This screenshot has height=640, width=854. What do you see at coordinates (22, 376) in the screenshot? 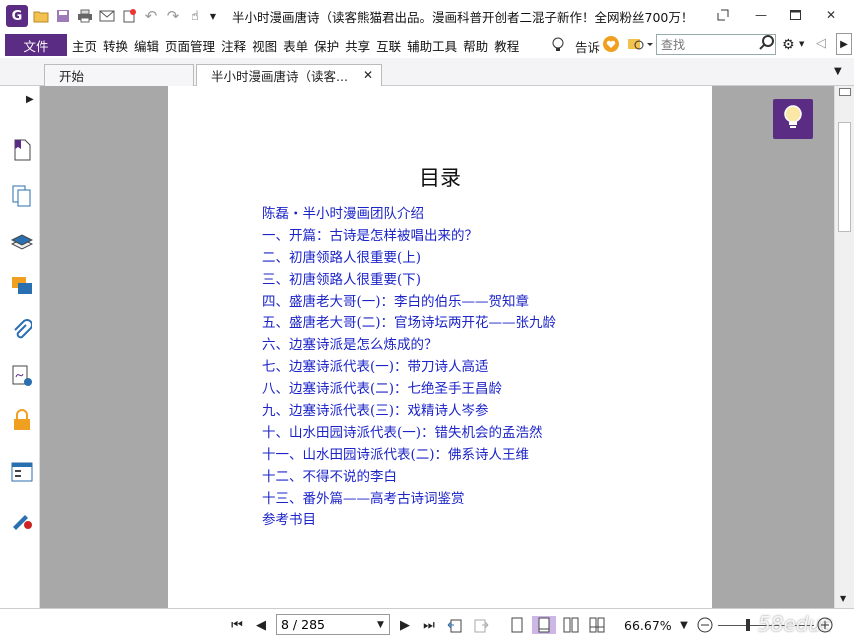
I see `signature-icon` at bounding box center [22, 376].